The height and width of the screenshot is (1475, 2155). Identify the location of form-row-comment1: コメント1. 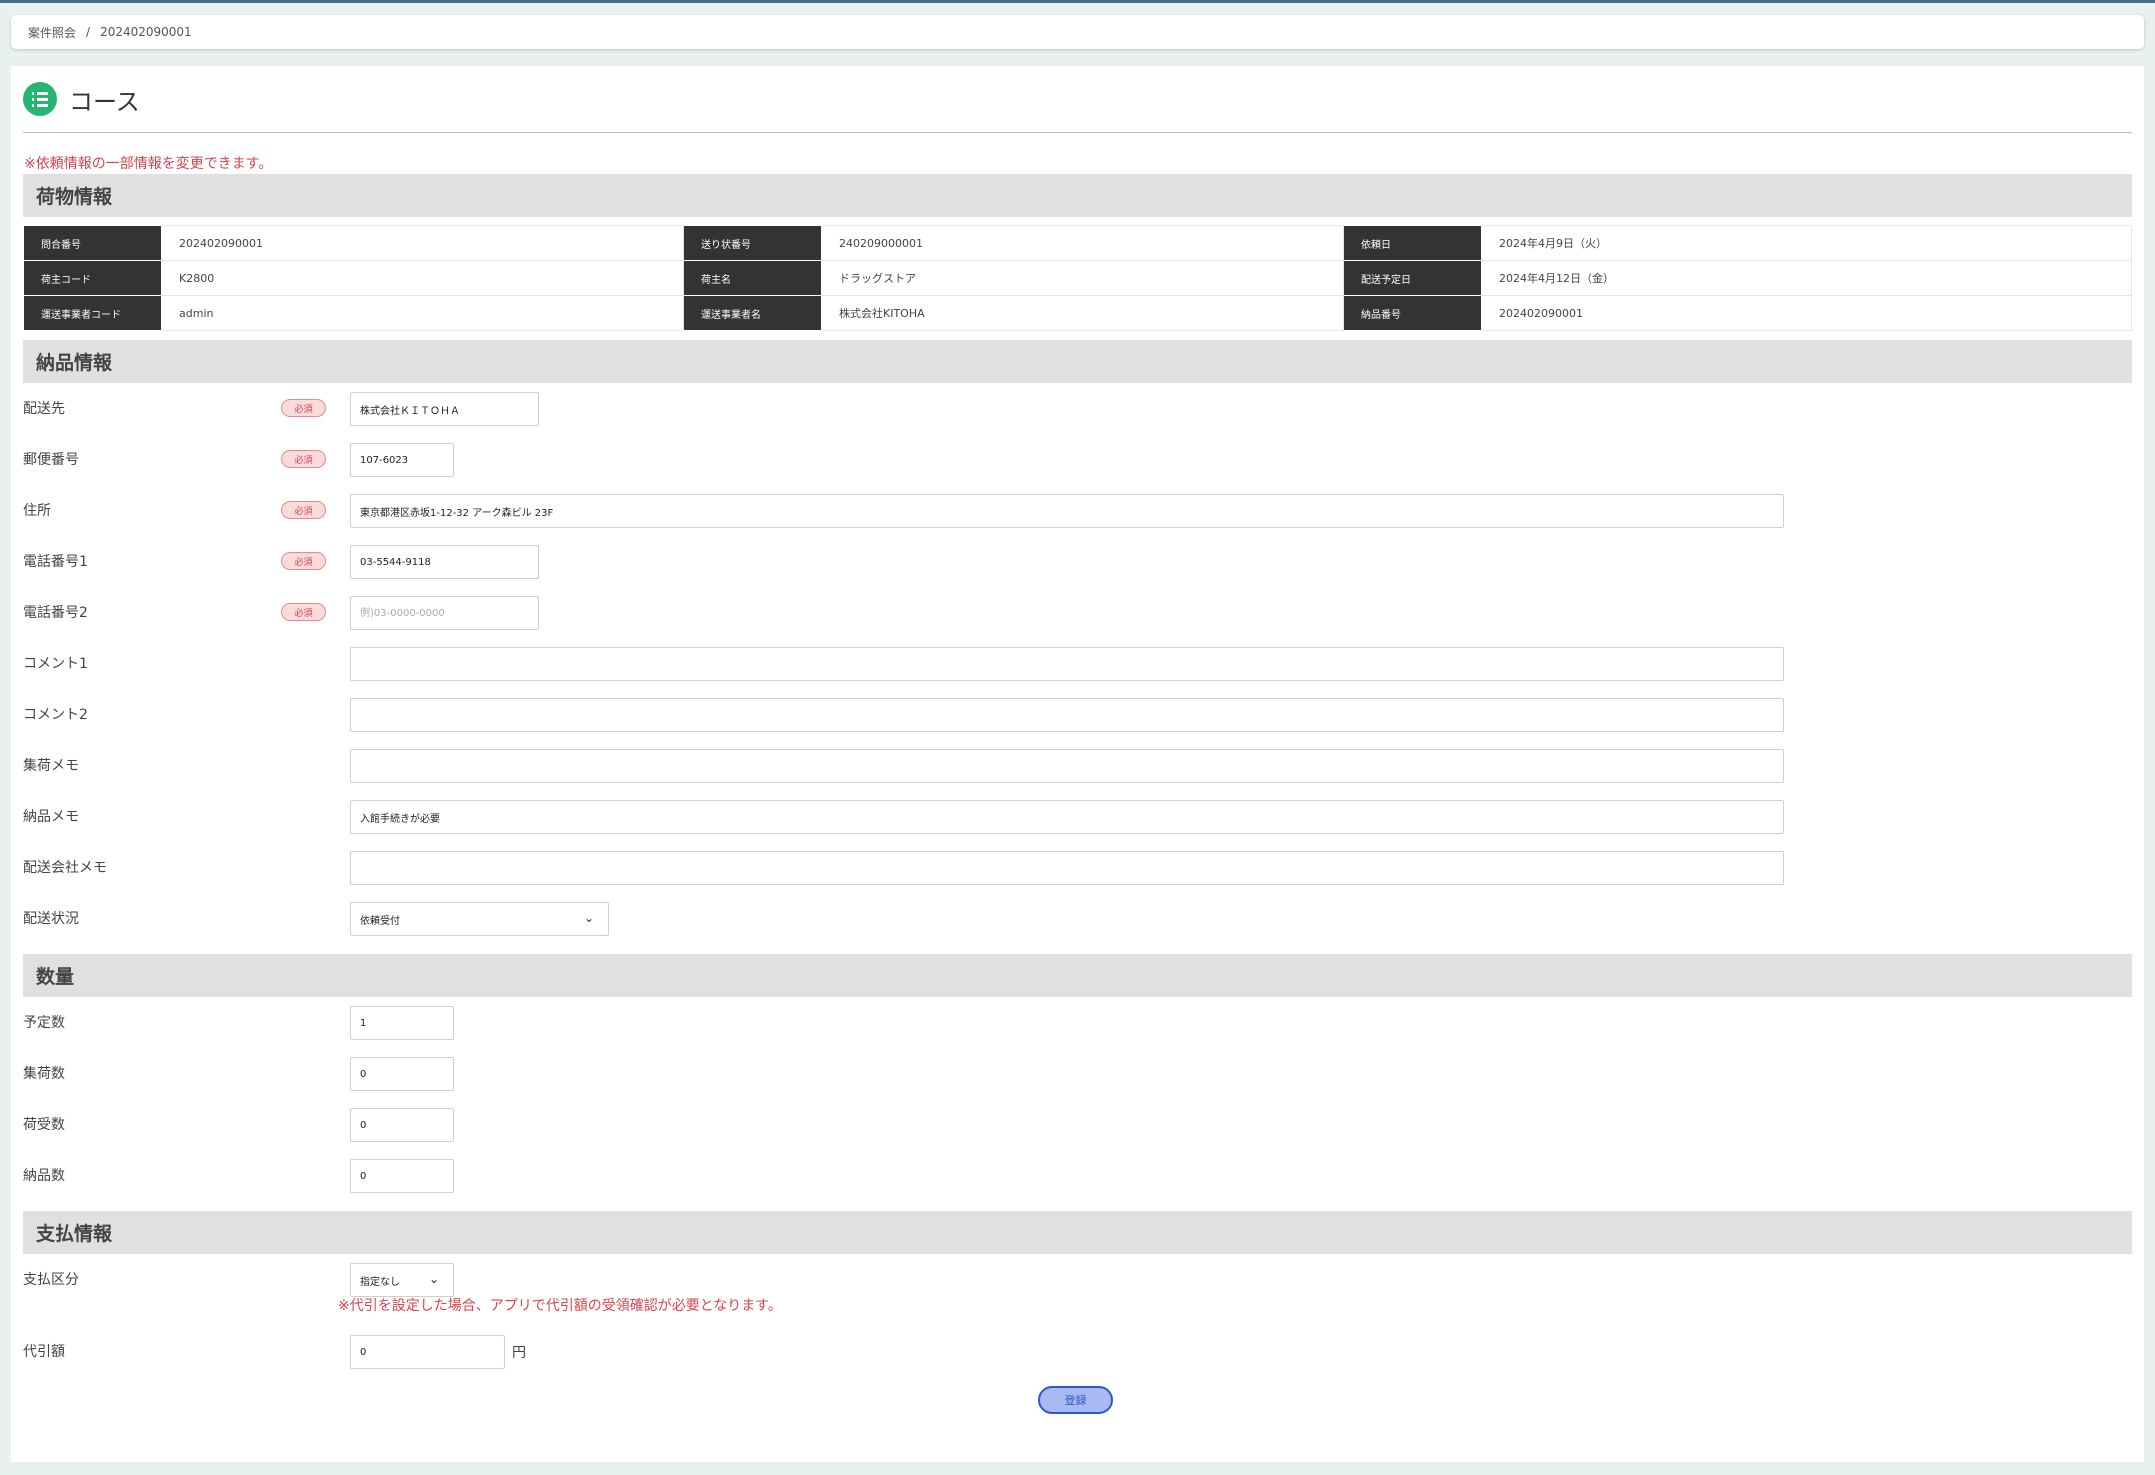
(1077, 664).